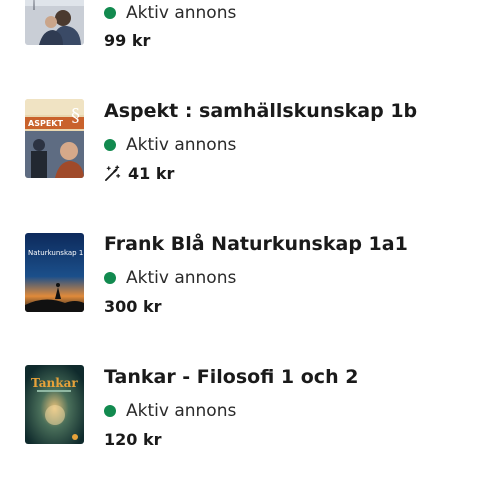 This screenshot has height=480, width=480. I want to click on listing-title: Tankar - Filosofi 1 och 2, so click(231, 377).